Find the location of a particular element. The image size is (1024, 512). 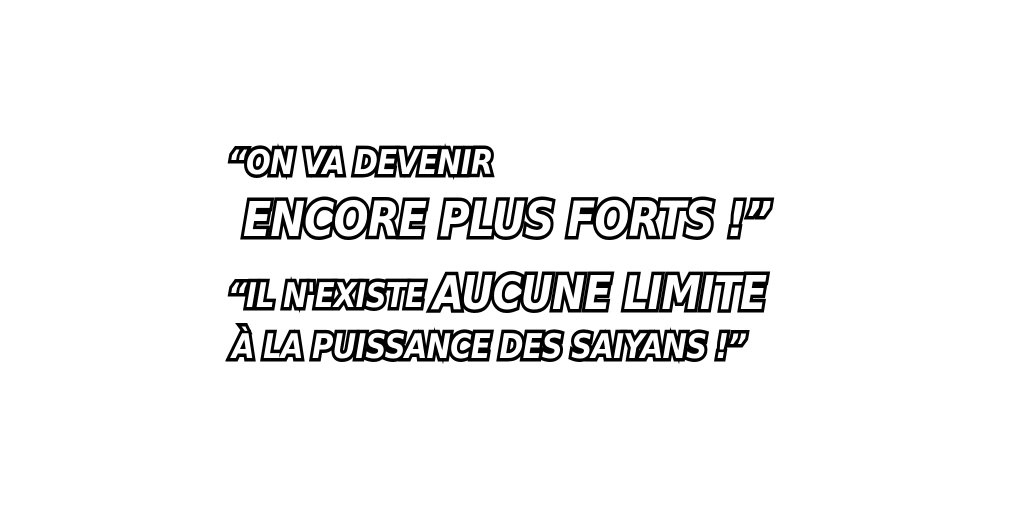

quote-2-line-1-small: “IL N'EXISTE is located at coordinates (329, 296).